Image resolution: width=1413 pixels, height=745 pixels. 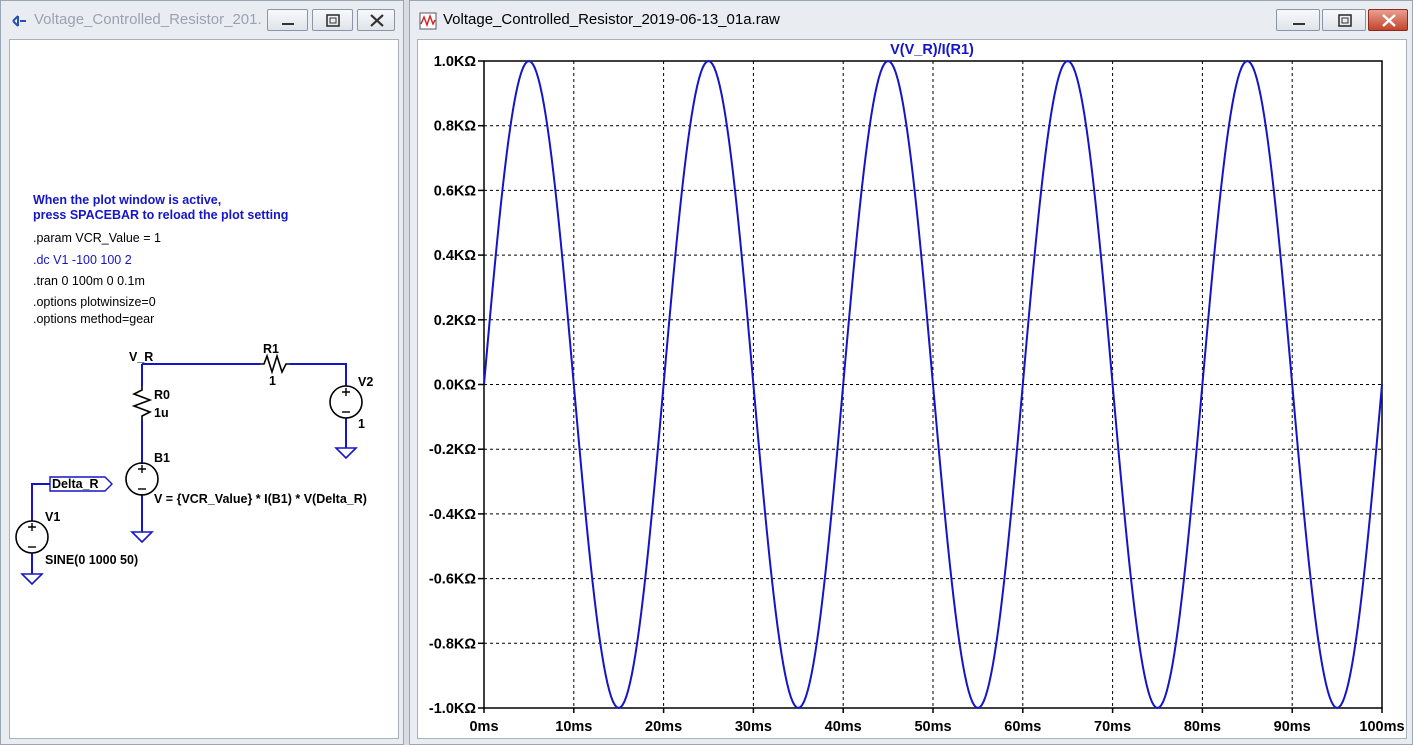 What do you see at coordinates (483, 727) in the screenshot?
I see `x-tick-label: 0ms` at bounding box center [483, 727].